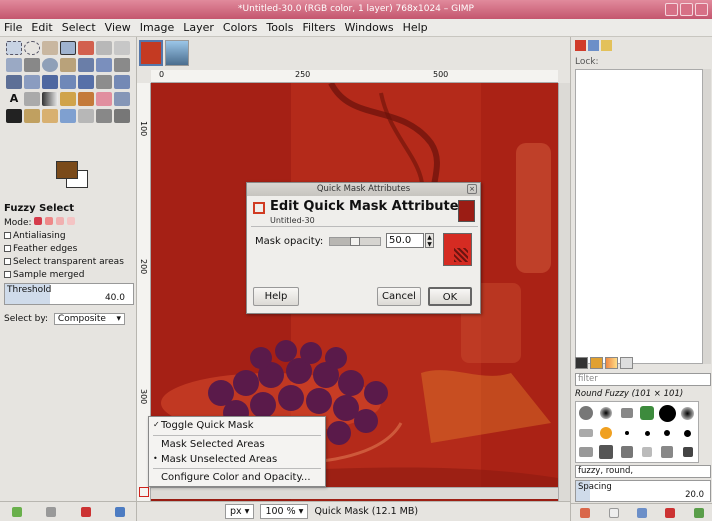 This screenshot has width=712, height=521. Describe the element at coordinates (7, 235) in the screenshot. I see `antialiasing-checkbox` at that location.